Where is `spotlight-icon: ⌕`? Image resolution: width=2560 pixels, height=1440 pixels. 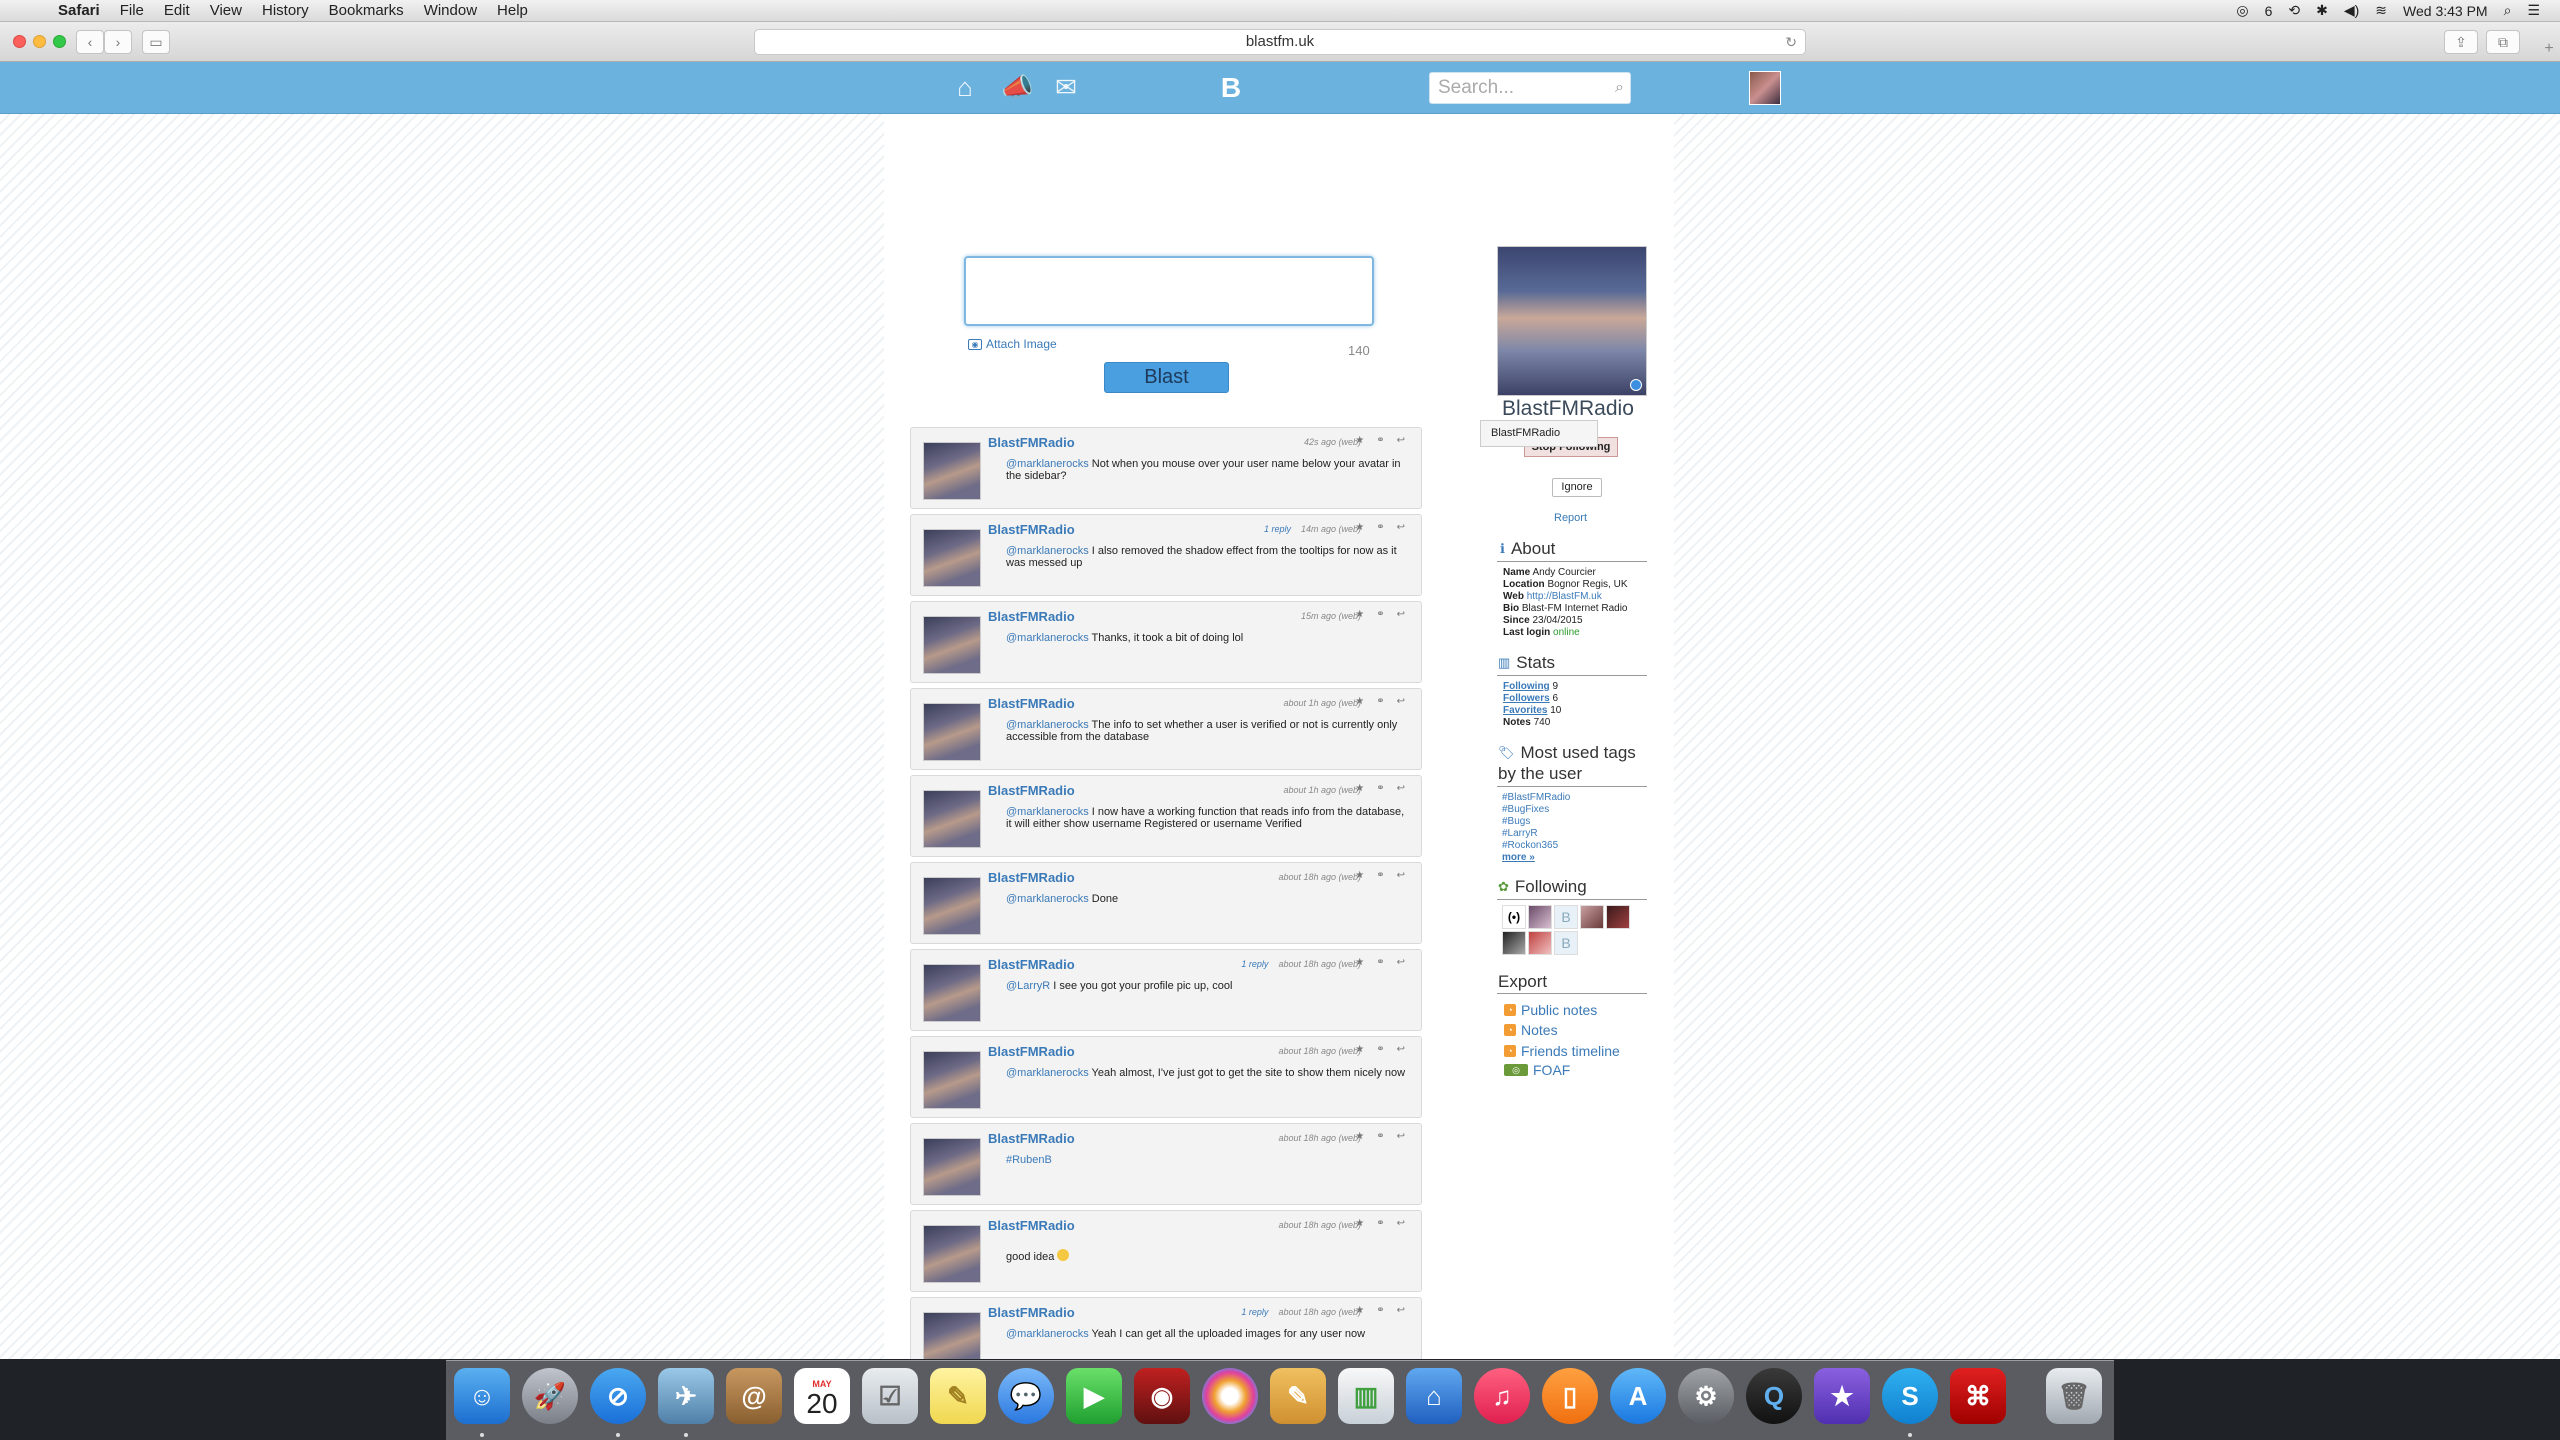 spotlight-icon: ⌕ is located at coordinates (2508, 10).